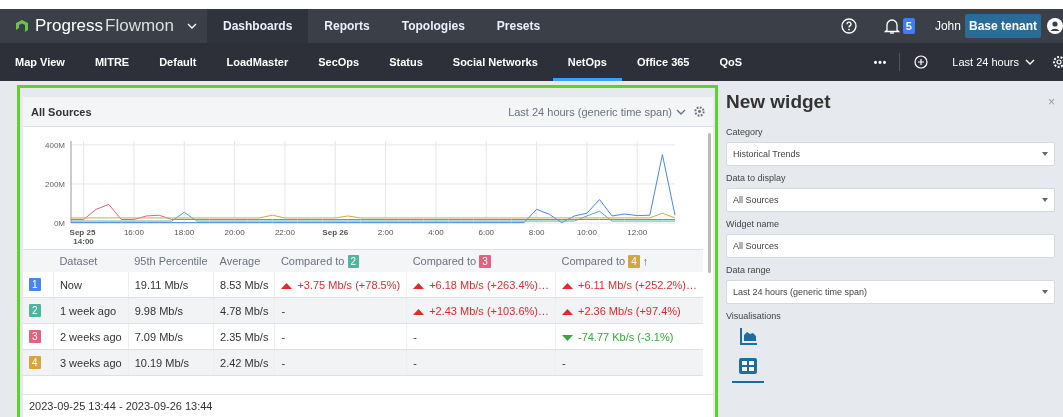 The image size is (1063, 417). I want to click on nav-menu-item: Presets, so click(518, 26).